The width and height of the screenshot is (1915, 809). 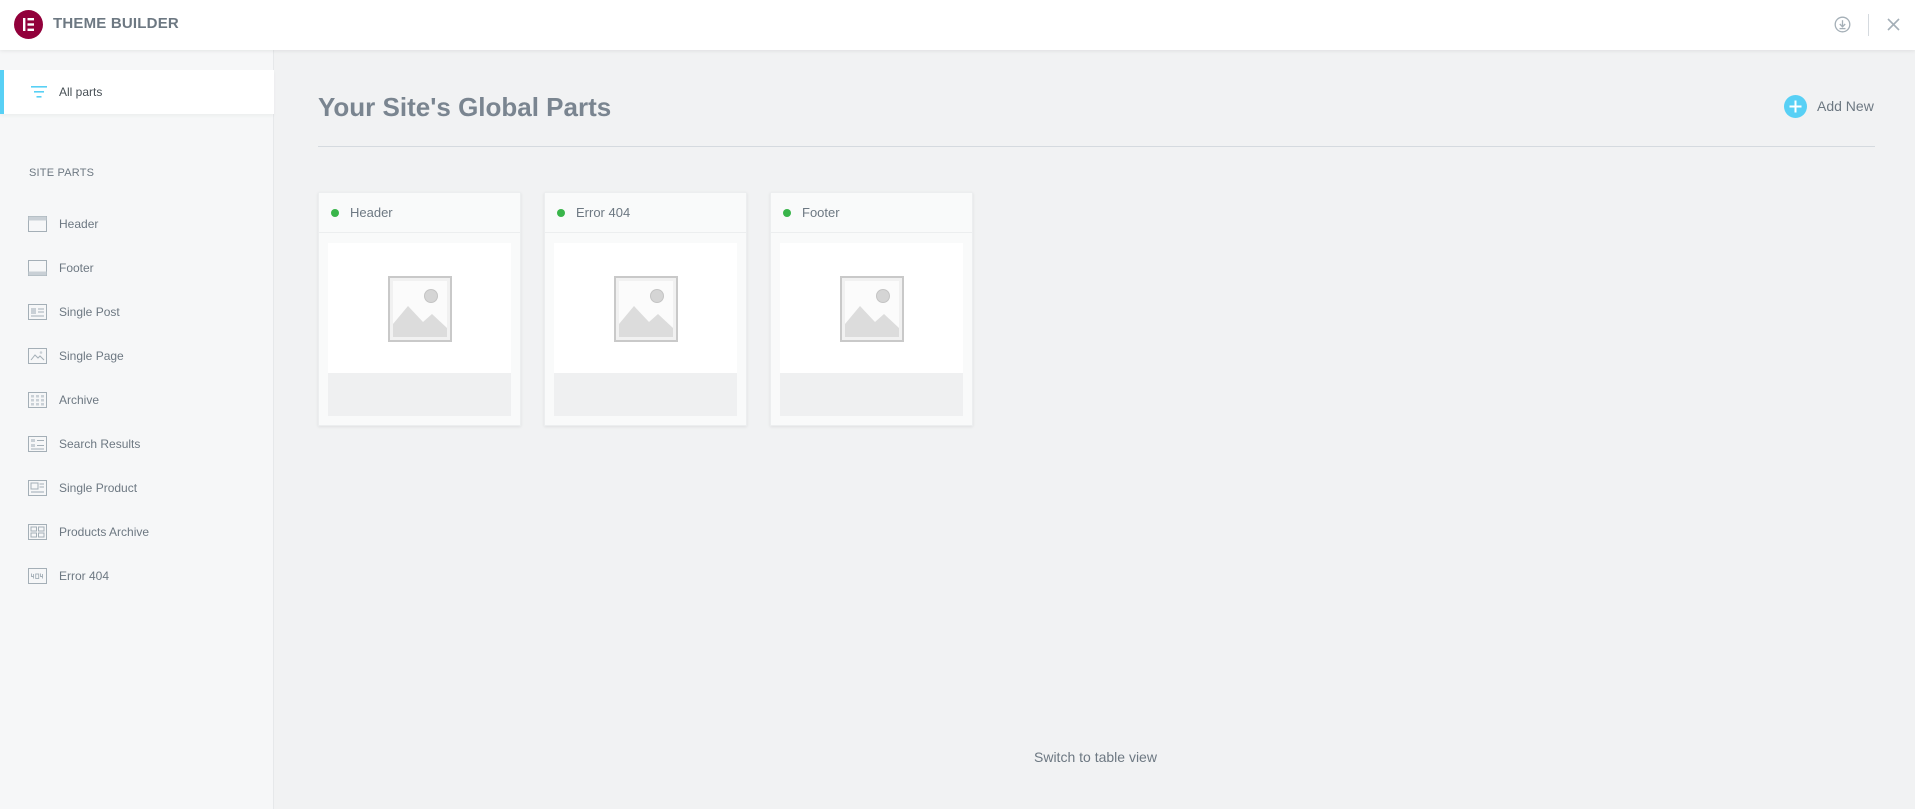 What do you see at coordinates (79, 400) in the screenshot?
I see `sidebar-item-label: Archive` at bounding box center [79, 400].